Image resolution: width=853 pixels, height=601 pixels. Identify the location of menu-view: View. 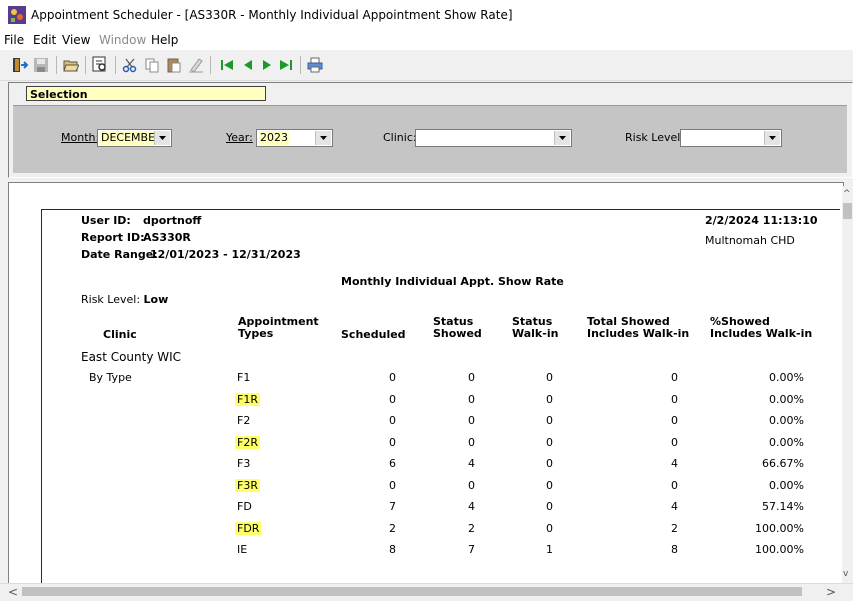
(76, 40).